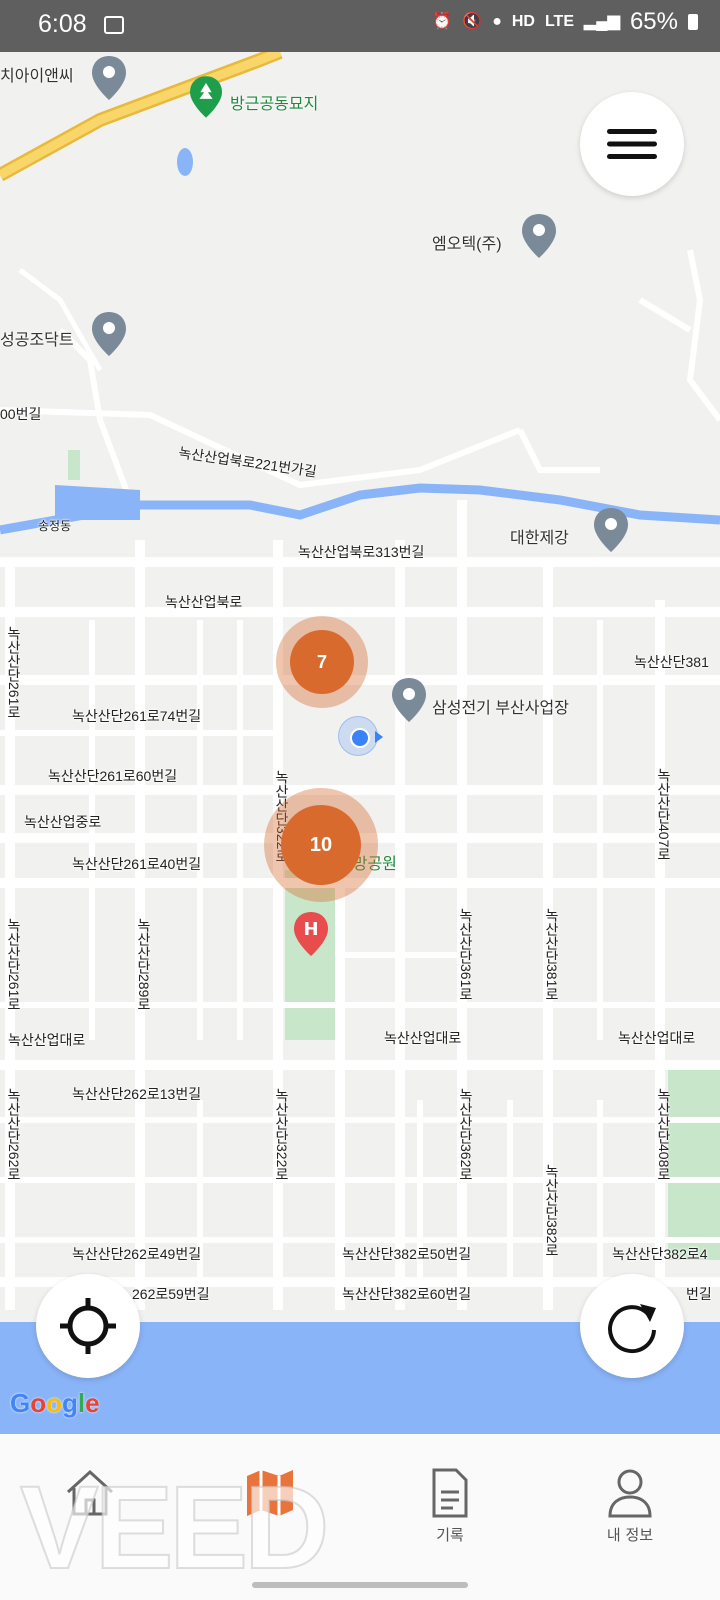 The image size is (720, 1600). I want to click on status-bar: 6:08 ⏰ 🔇 ● HD LTE ▂▄▆ 65%, so click(360, 26).